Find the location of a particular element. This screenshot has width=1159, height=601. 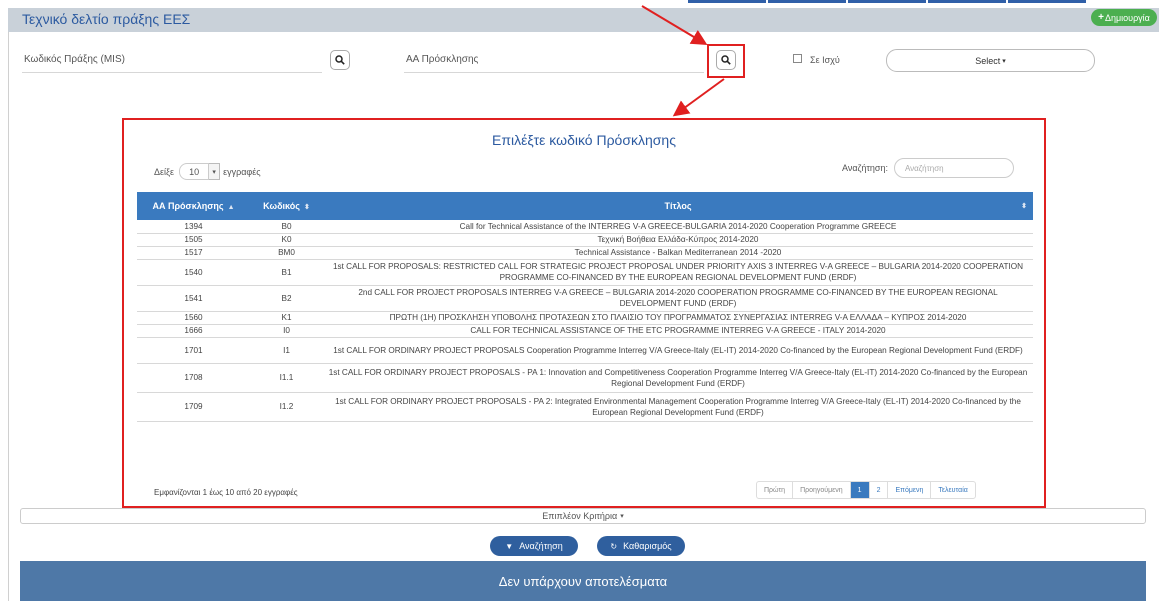

refresh-icon: ↻ is located at coordinates (614, 546).